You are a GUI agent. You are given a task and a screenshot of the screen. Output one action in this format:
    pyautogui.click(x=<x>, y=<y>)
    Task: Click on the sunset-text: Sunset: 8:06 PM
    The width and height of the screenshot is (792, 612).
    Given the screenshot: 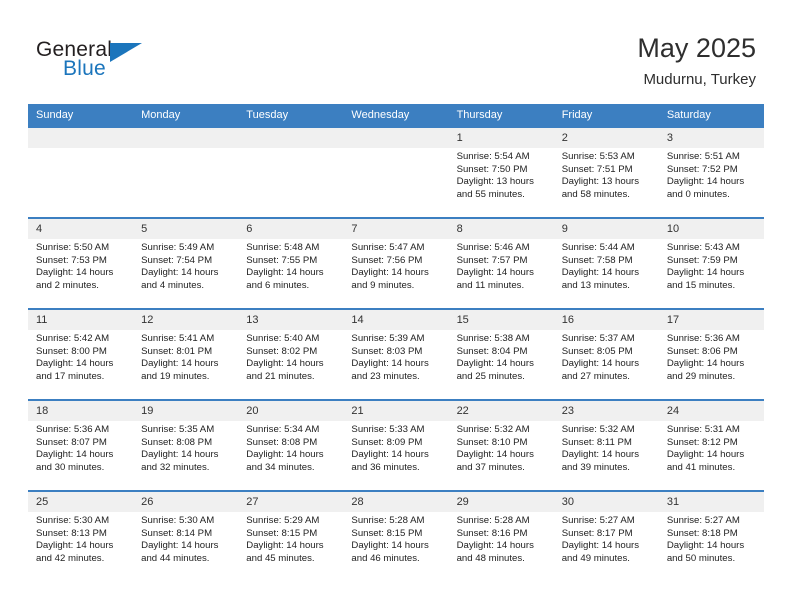 What is the action you would take?
    pyautogui.click(x=702, y=351)
    